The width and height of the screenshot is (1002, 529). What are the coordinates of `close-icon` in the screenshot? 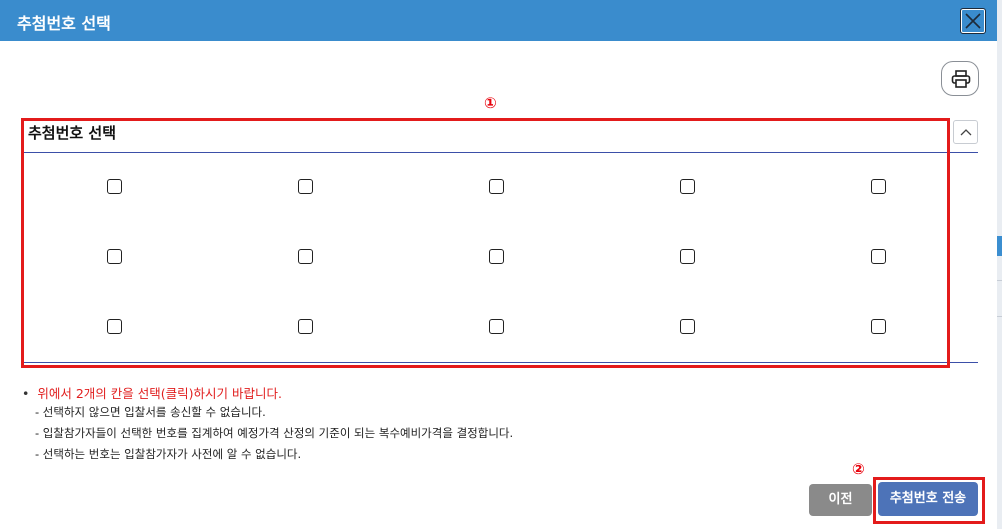 It's located at (973, 21).